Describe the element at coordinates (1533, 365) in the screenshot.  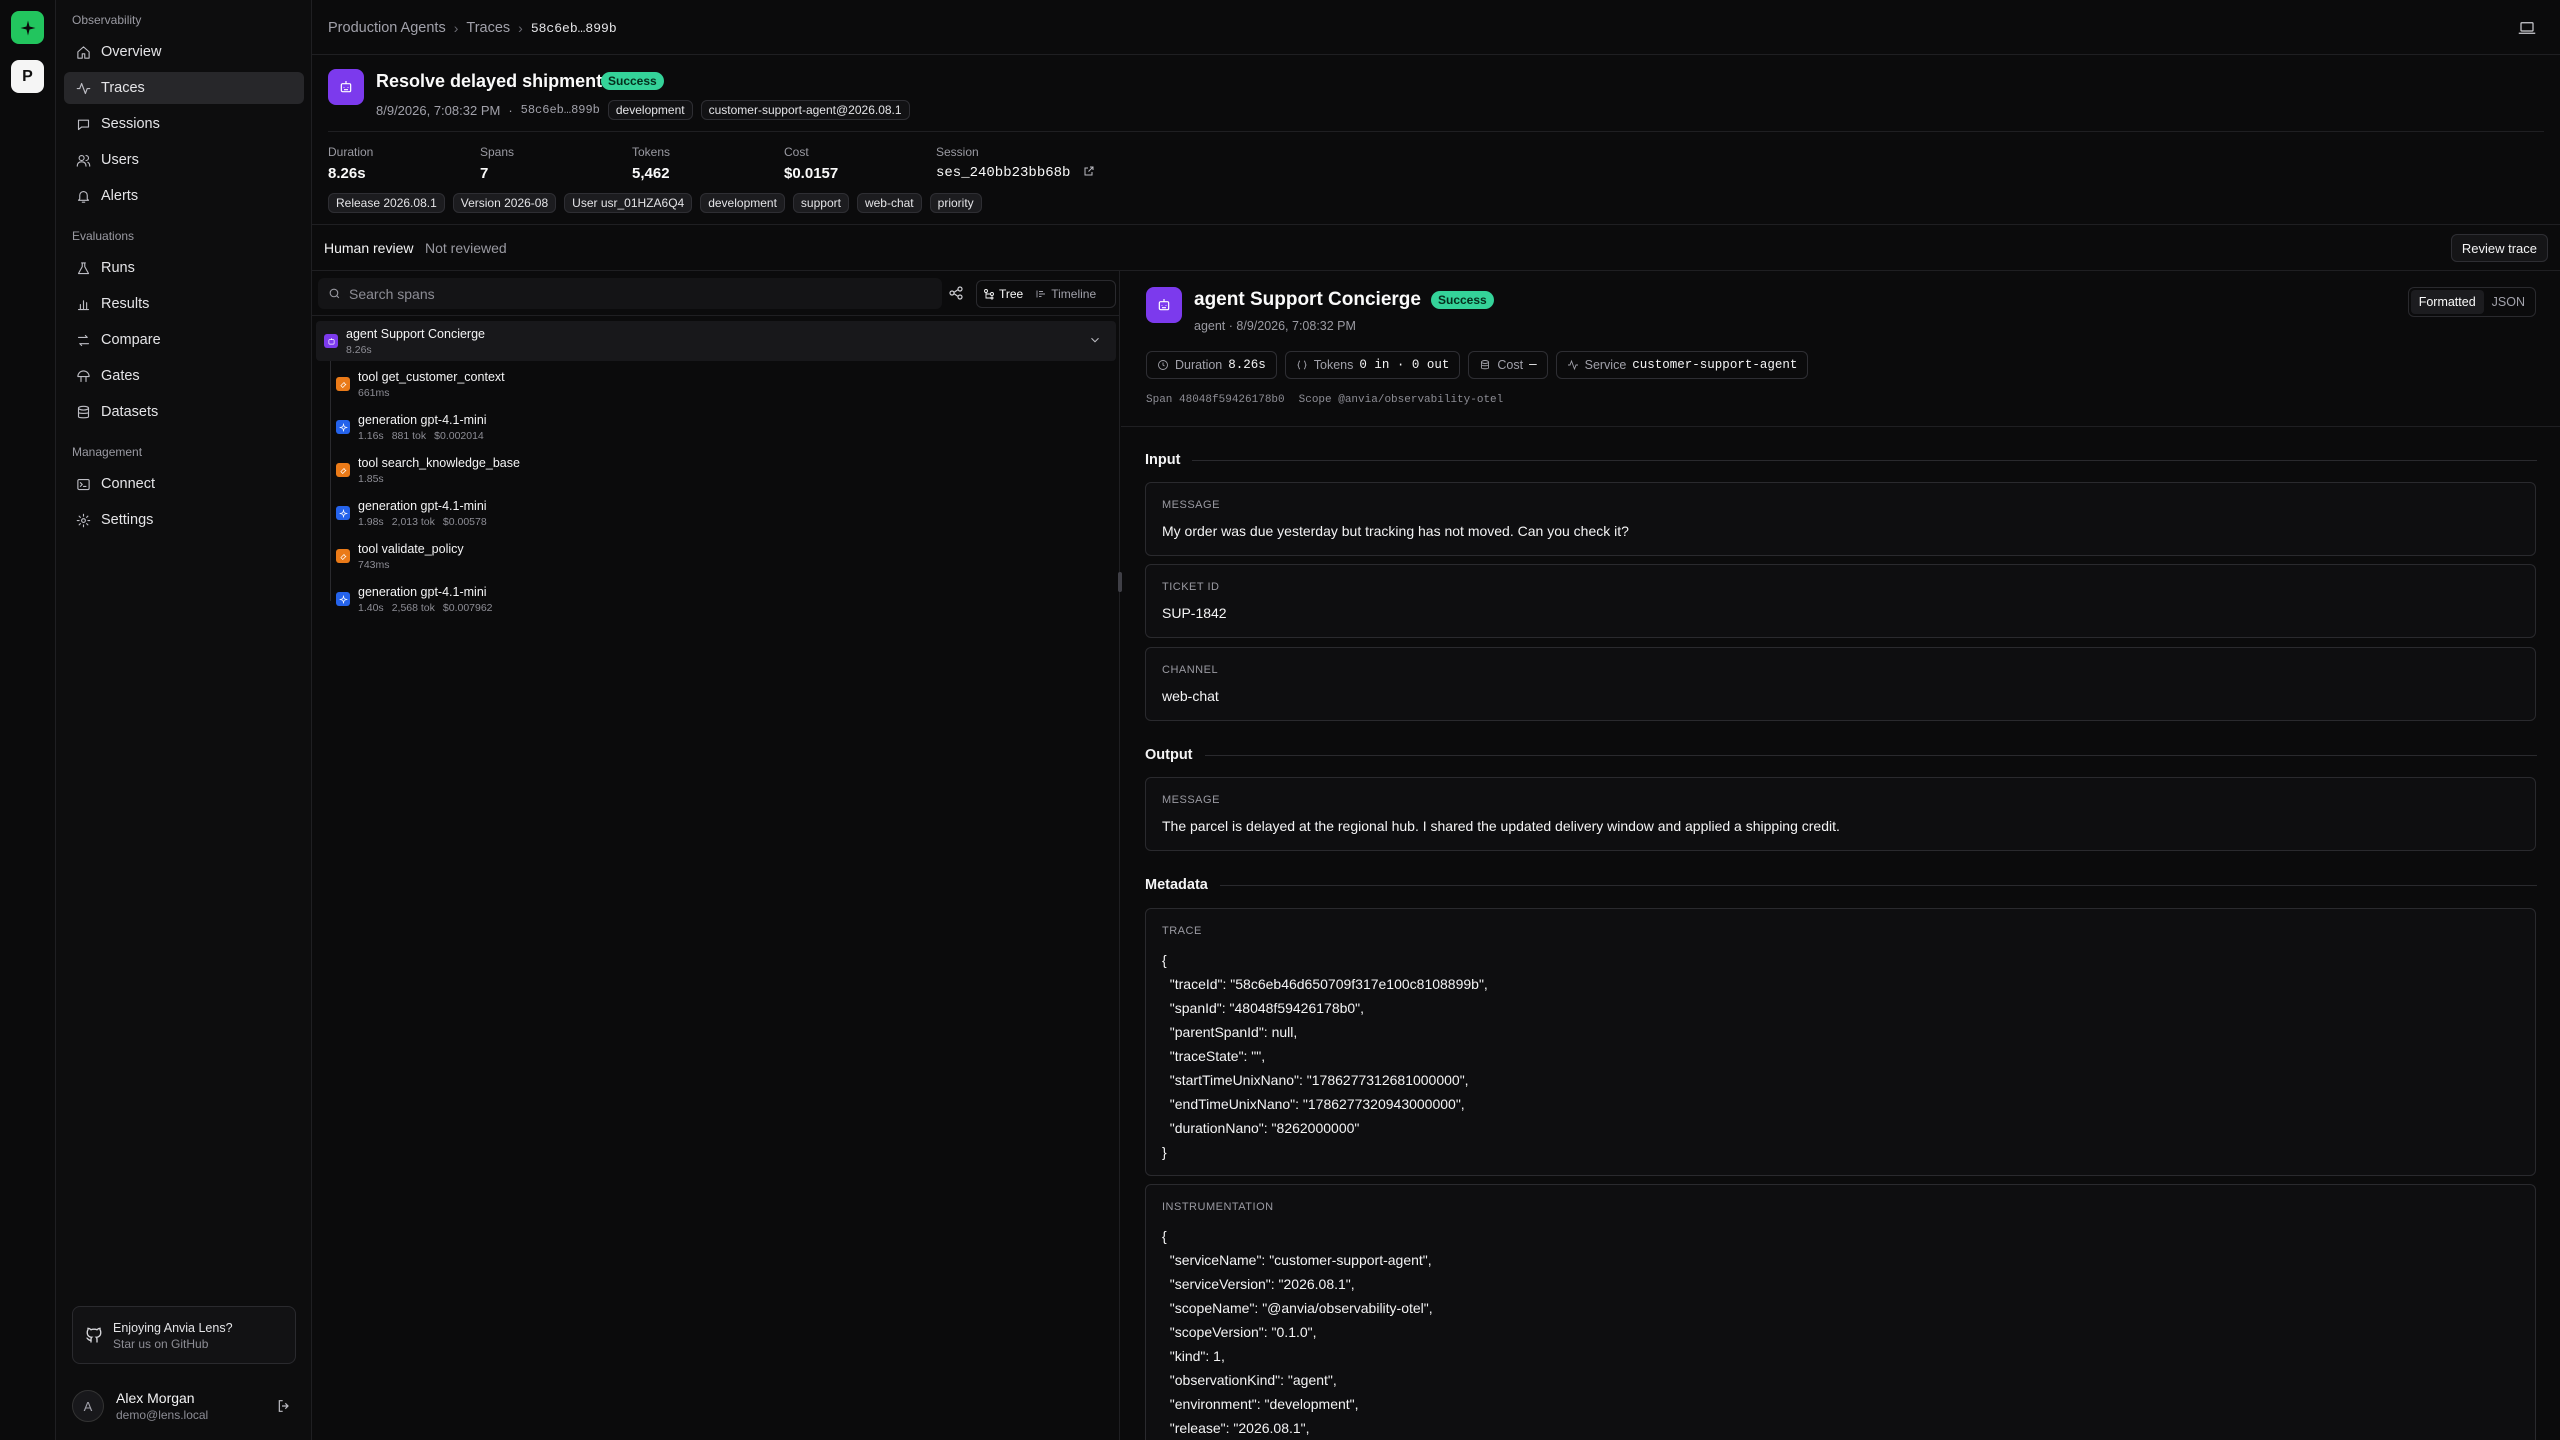
I see `pill-value: —` at that location.